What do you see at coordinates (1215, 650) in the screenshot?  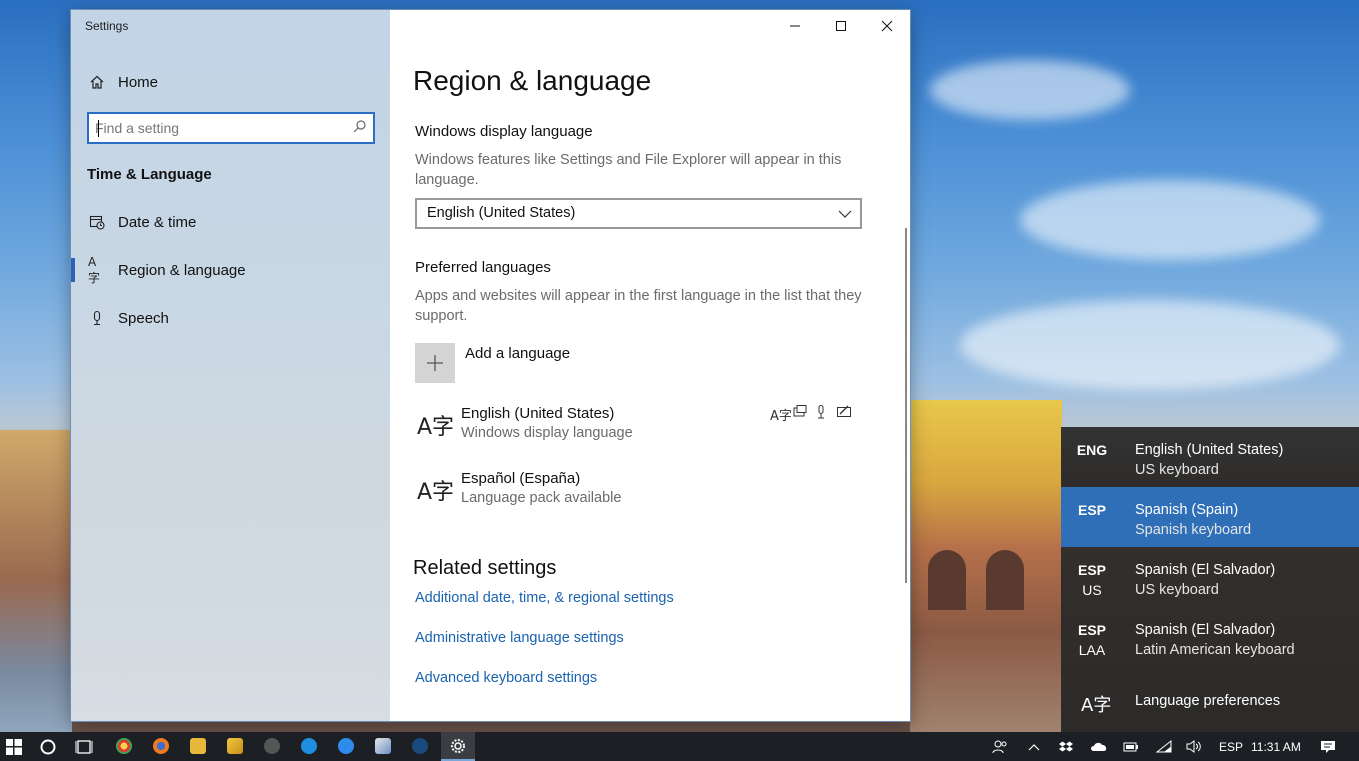 I see `flyout-keyboard-name: Latin American keyboard` at bounding box center [1215, 650].